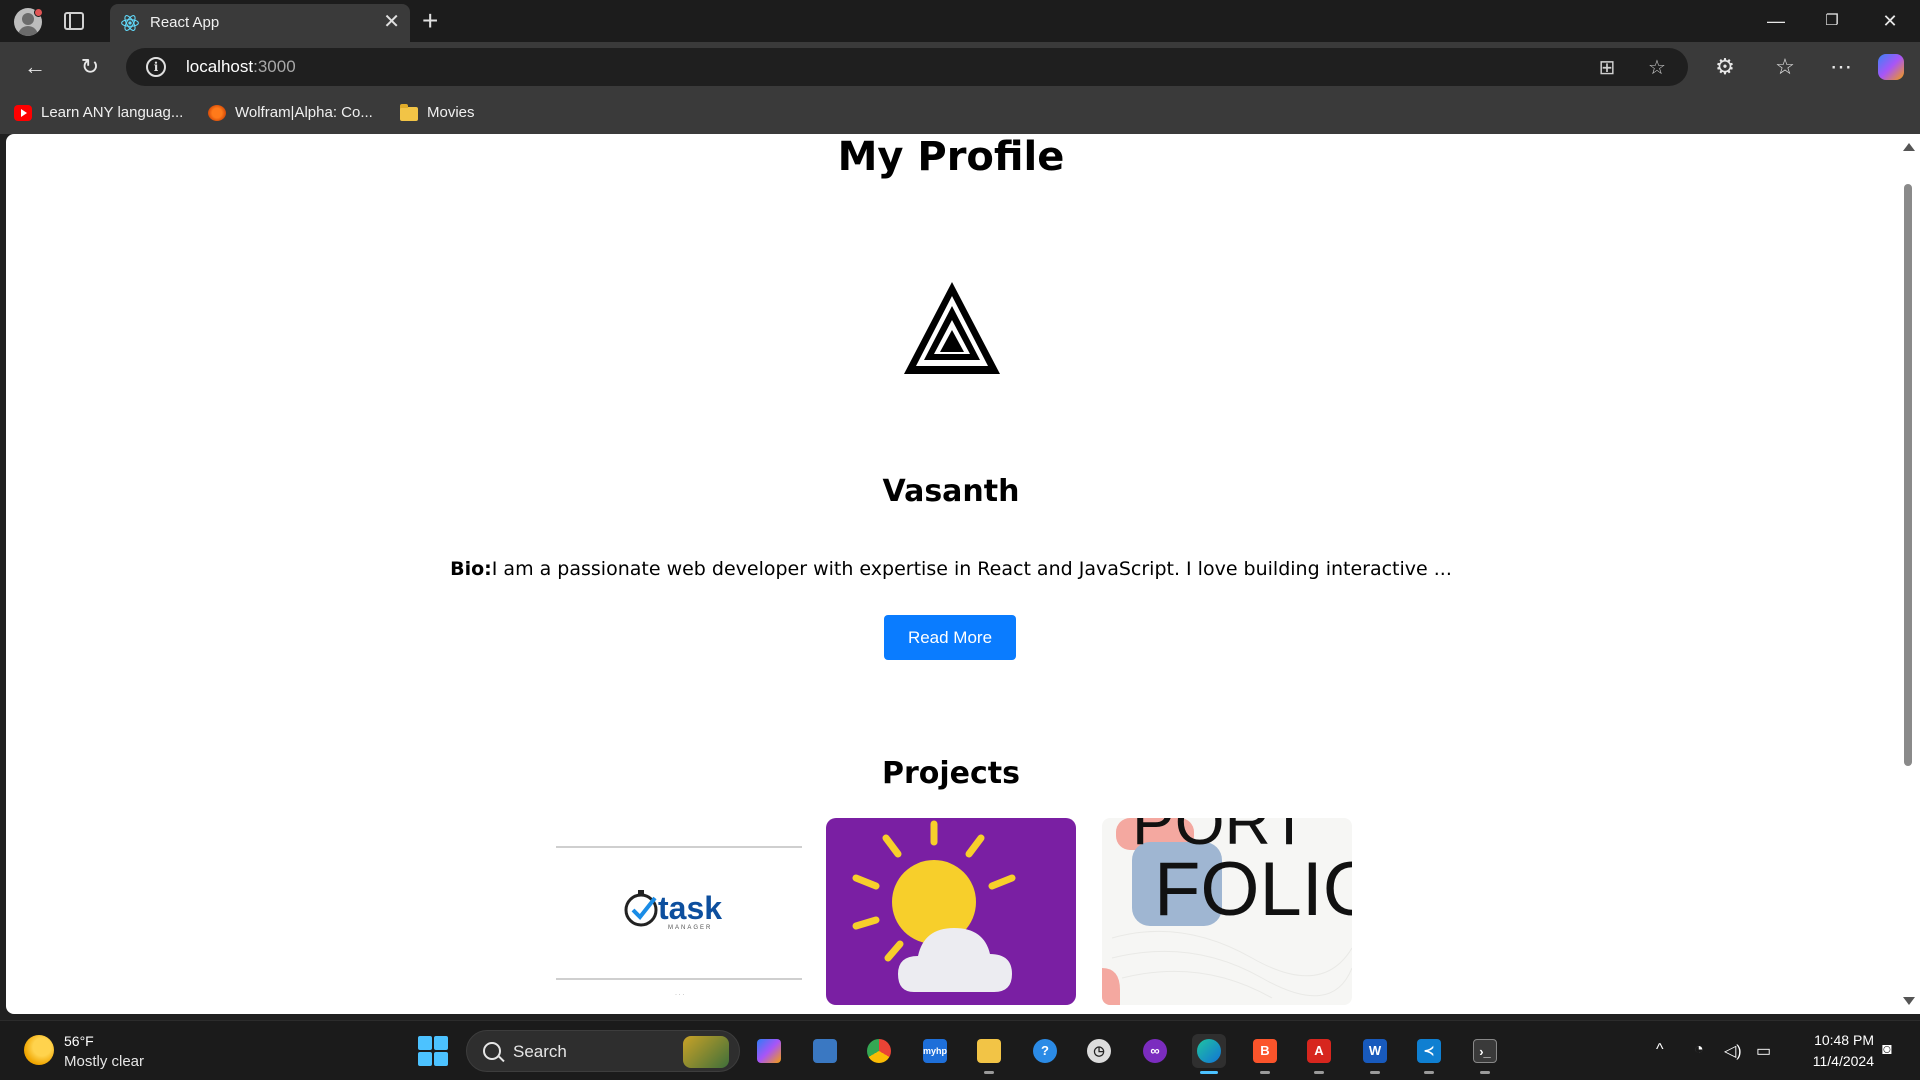 This screenshot has width=1920, height=1080. I want to click on back-icon: ←, so click(35, 67).